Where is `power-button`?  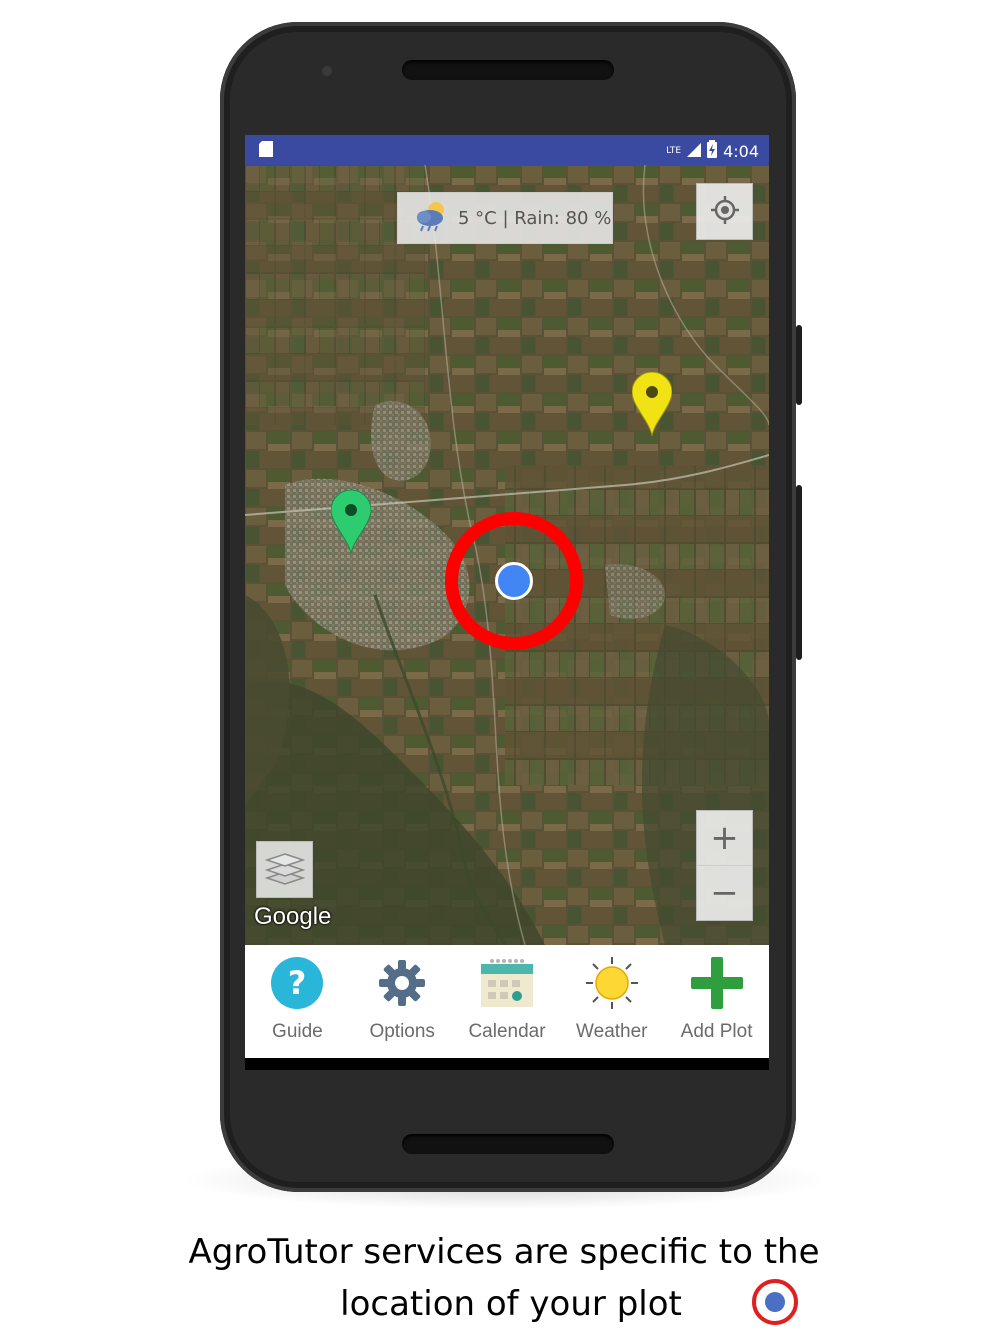 power-button is located at coordinates (799, 365).